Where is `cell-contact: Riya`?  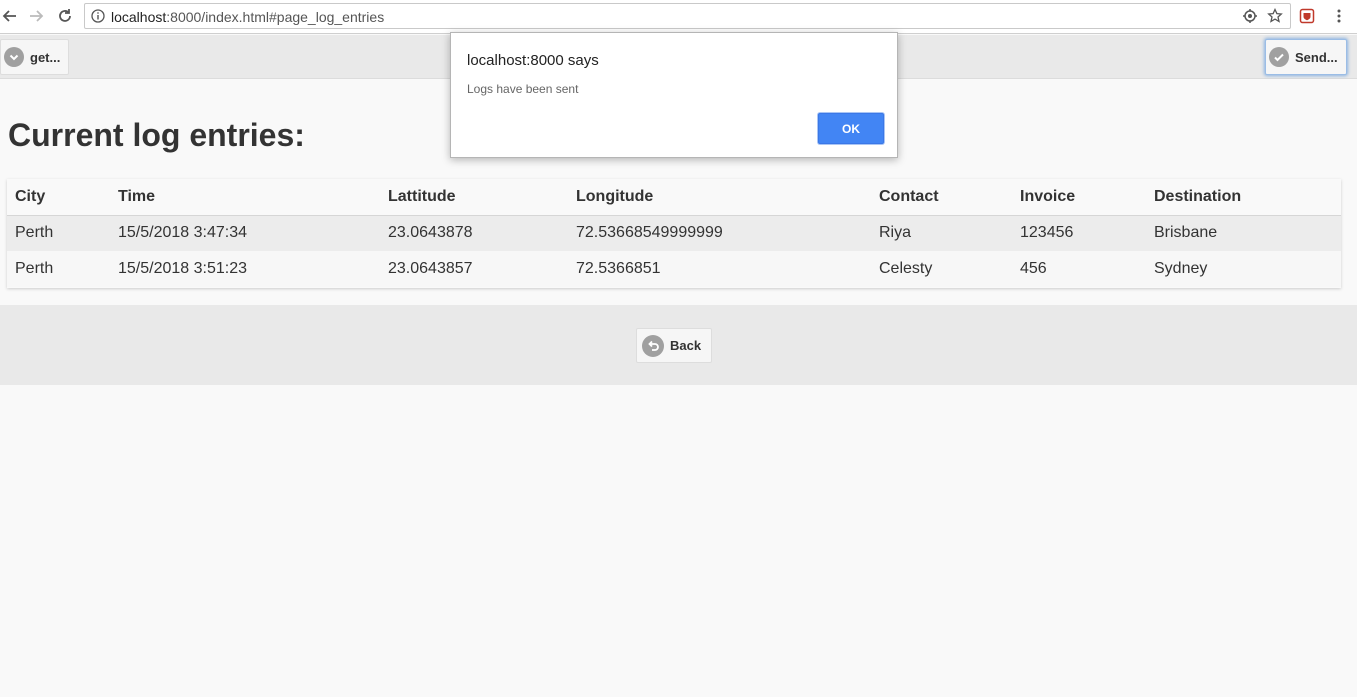
cell-contact: Riya is located at coordinates (895, 233).